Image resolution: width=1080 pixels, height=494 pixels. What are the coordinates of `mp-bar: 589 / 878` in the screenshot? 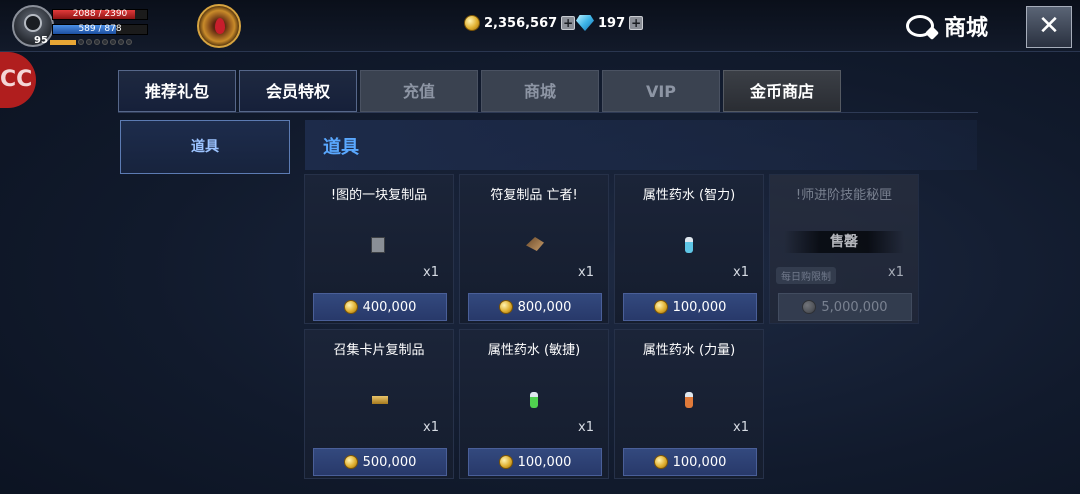 It's located at (100, 29).